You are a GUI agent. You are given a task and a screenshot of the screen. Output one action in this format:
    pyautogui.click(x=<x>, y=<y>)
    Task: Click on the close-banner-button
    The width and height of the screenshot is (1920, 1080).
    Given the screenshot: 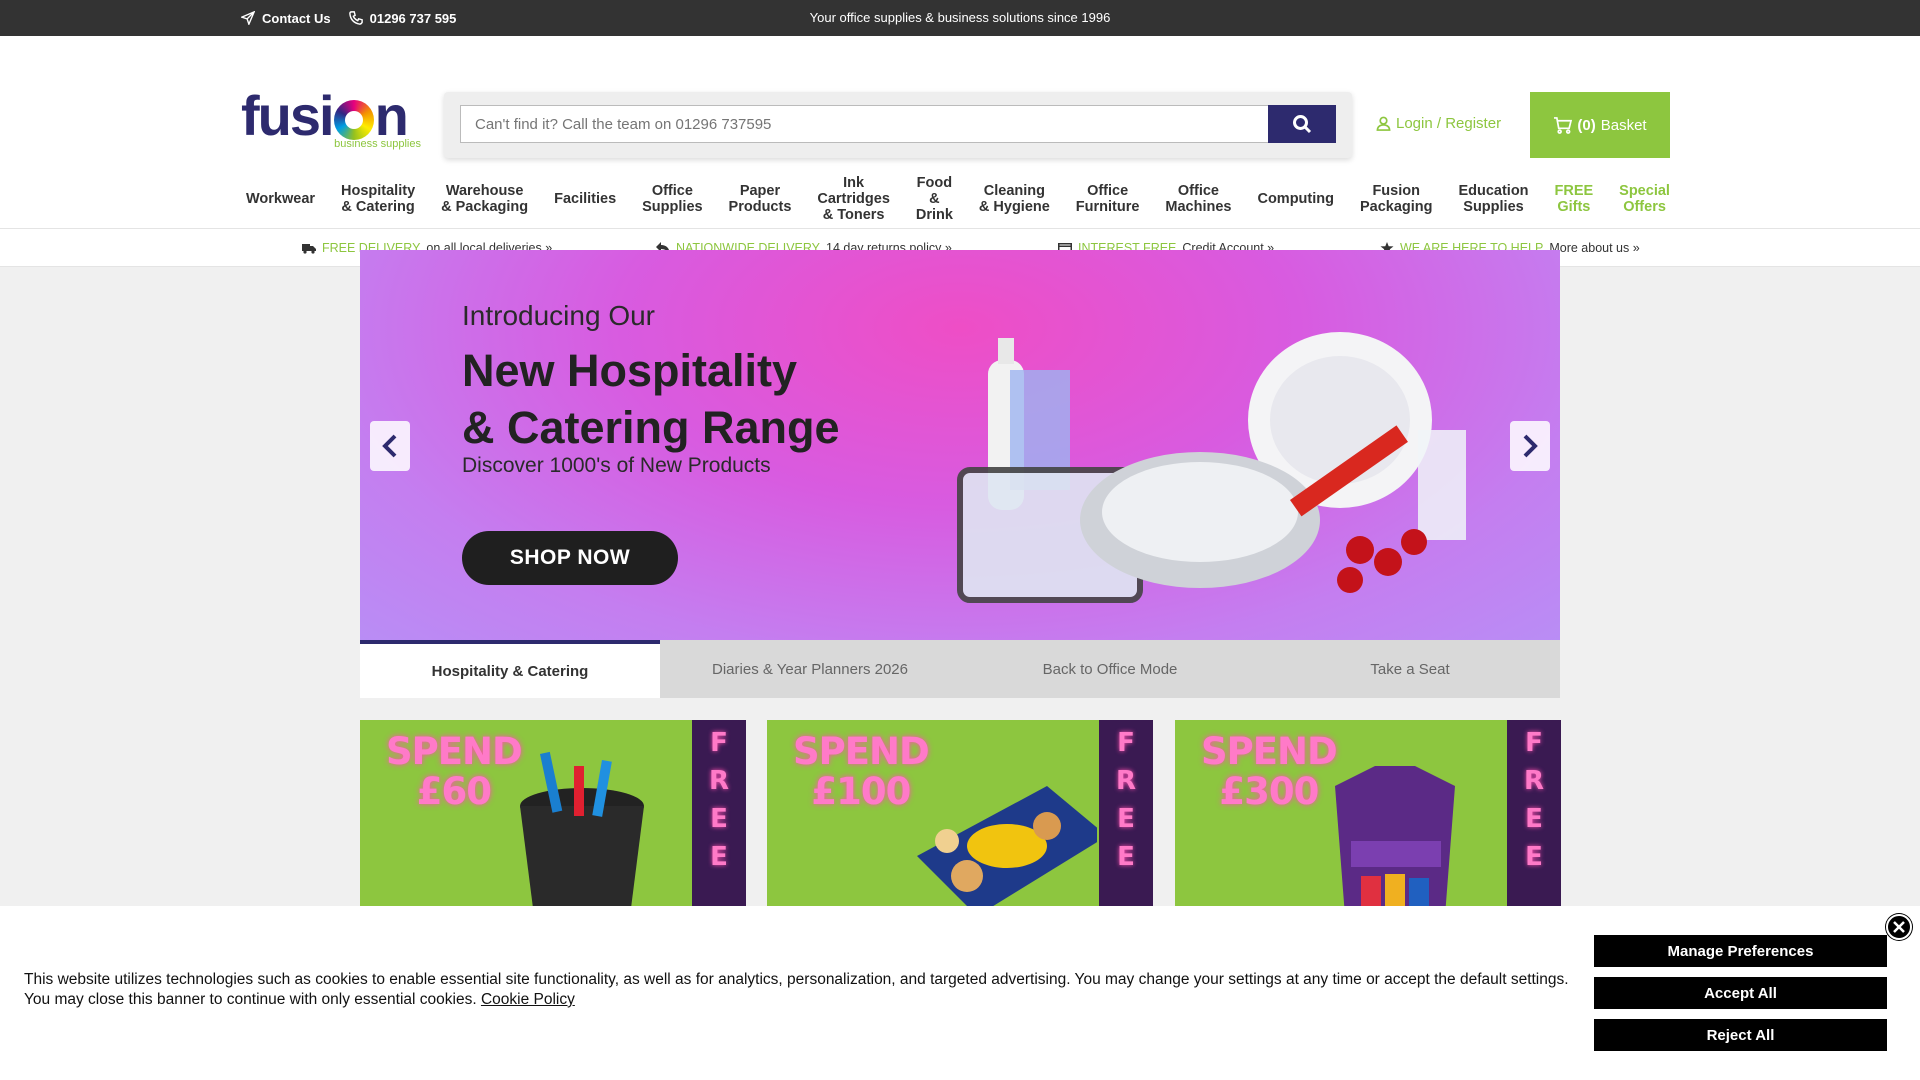 What is the action you would take?
    pyautogui.click(x=1899, y=927)
    